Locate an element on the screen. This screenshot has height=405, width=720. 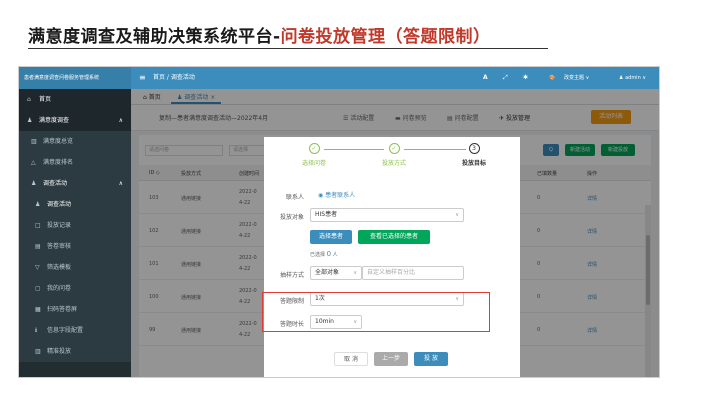
sample-select: 全部对象 ∨ is located at coordinates (336, 273).